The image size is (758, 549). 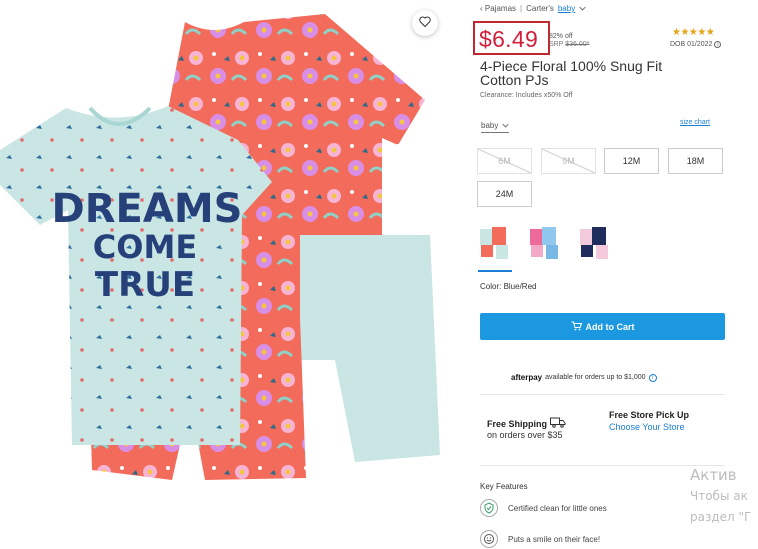 I want to click on breadcrumb-carters: Carter's, so click(x=540, y=8).